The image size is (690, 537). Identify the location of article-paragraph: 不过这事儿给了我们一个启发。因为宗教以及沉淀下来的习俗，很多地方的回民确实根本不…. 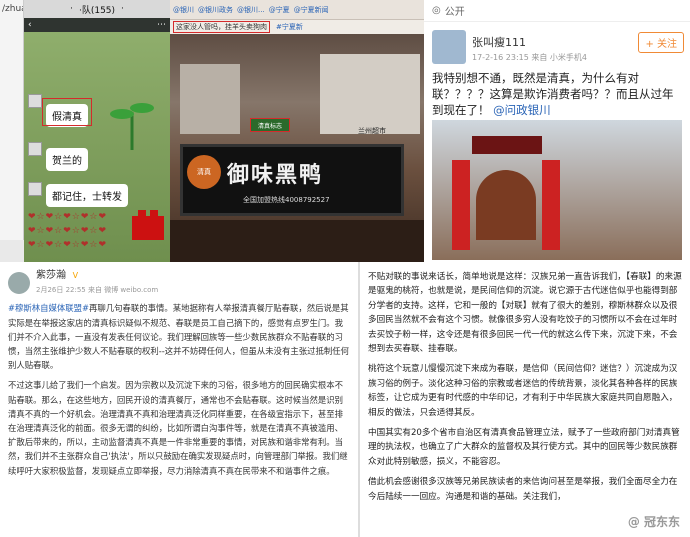
(178, 428).